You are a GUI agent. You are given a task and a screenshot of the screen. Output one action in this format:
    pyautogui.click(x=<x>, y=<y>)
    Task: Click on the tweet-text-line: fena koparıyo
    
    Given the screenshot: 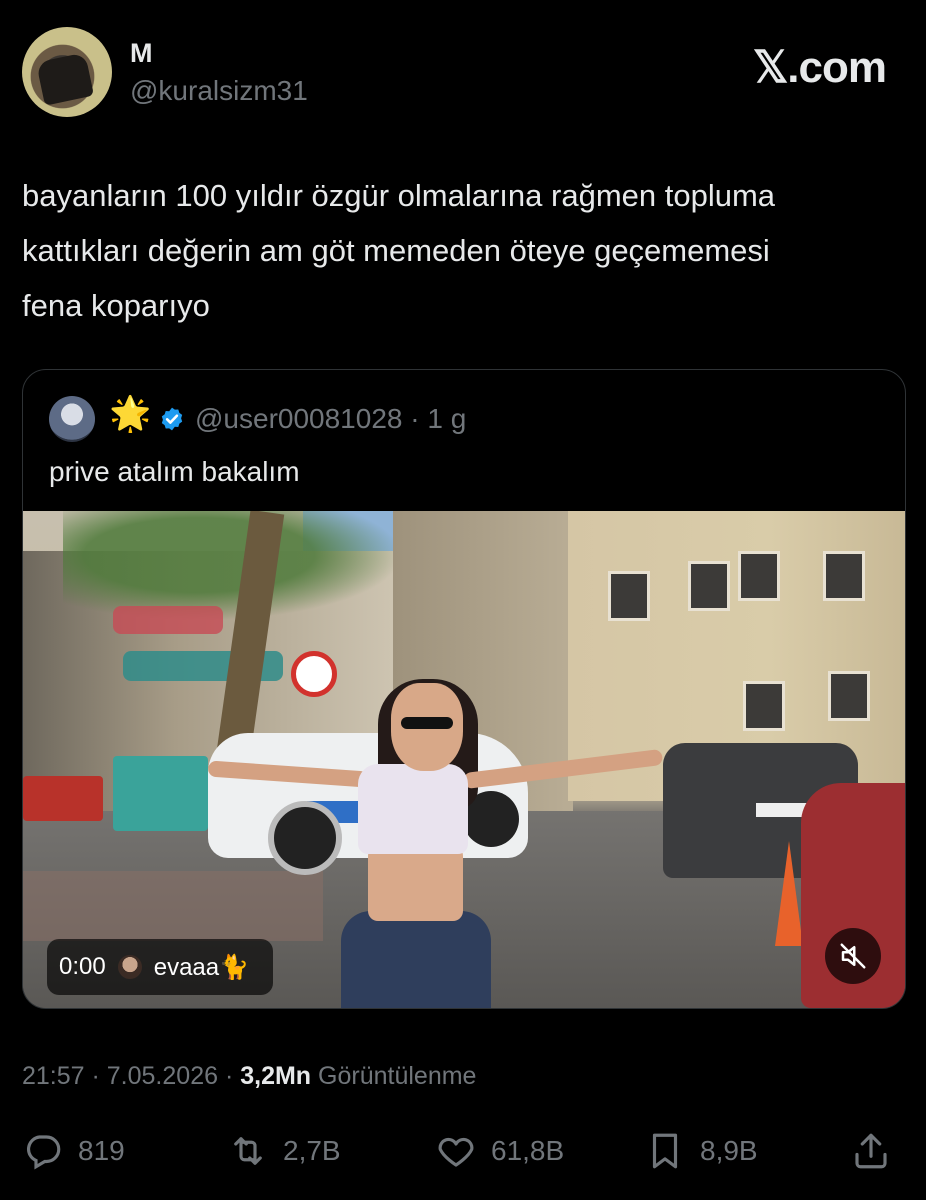 What is the action you would take?
    pyautogui.click(x=116, y=305)
    